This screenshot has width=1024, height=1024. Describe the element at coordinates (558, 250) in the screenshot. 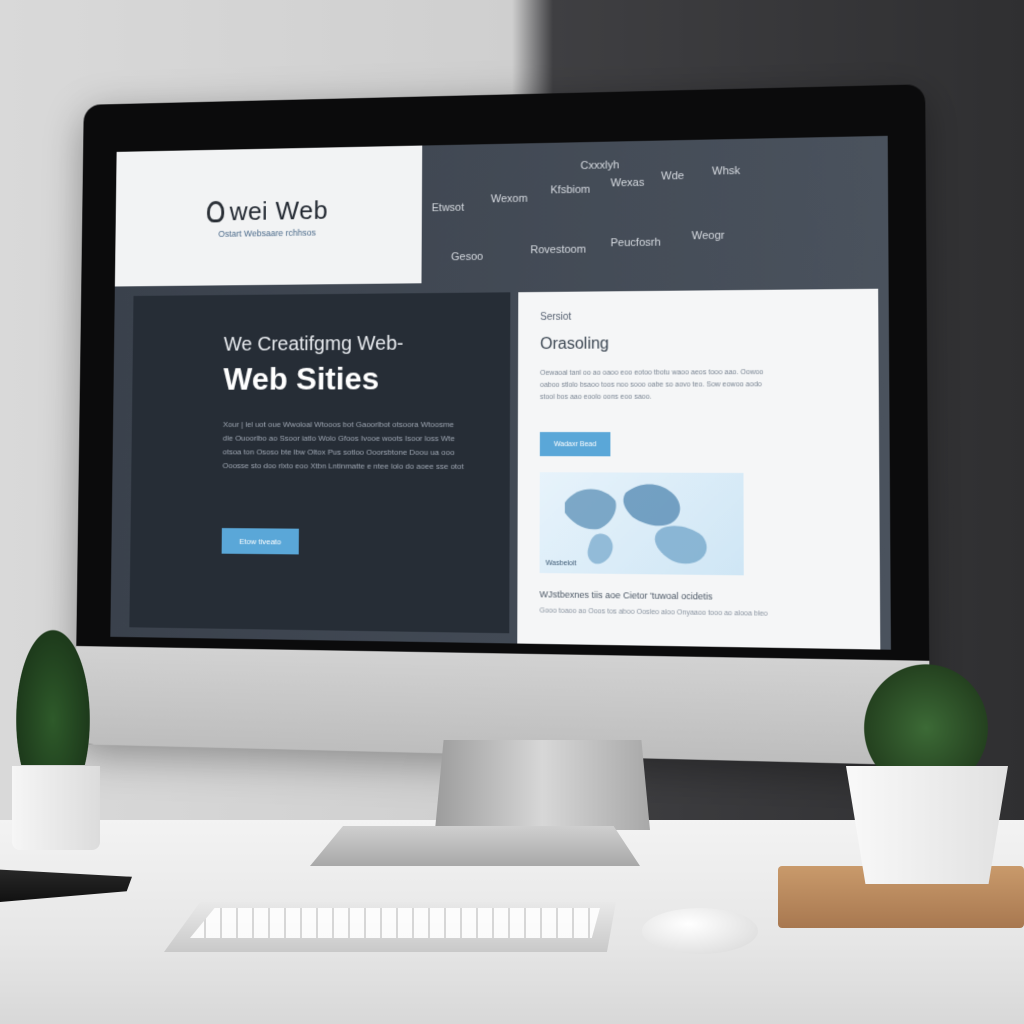

I see `nav-item-8: Rovestoom` at that location.